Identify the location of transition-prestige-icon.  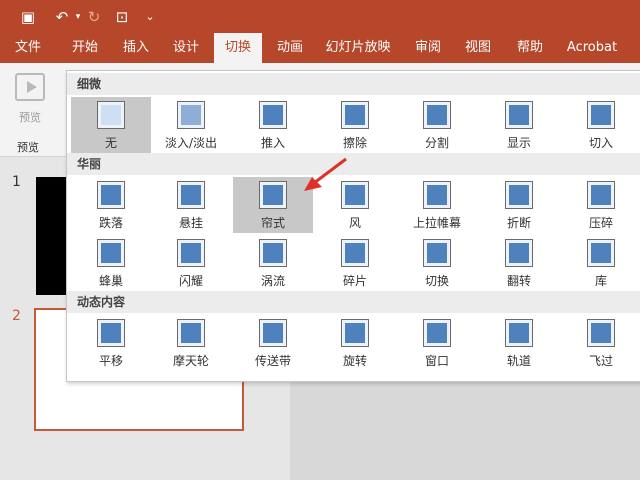
(437, 195).